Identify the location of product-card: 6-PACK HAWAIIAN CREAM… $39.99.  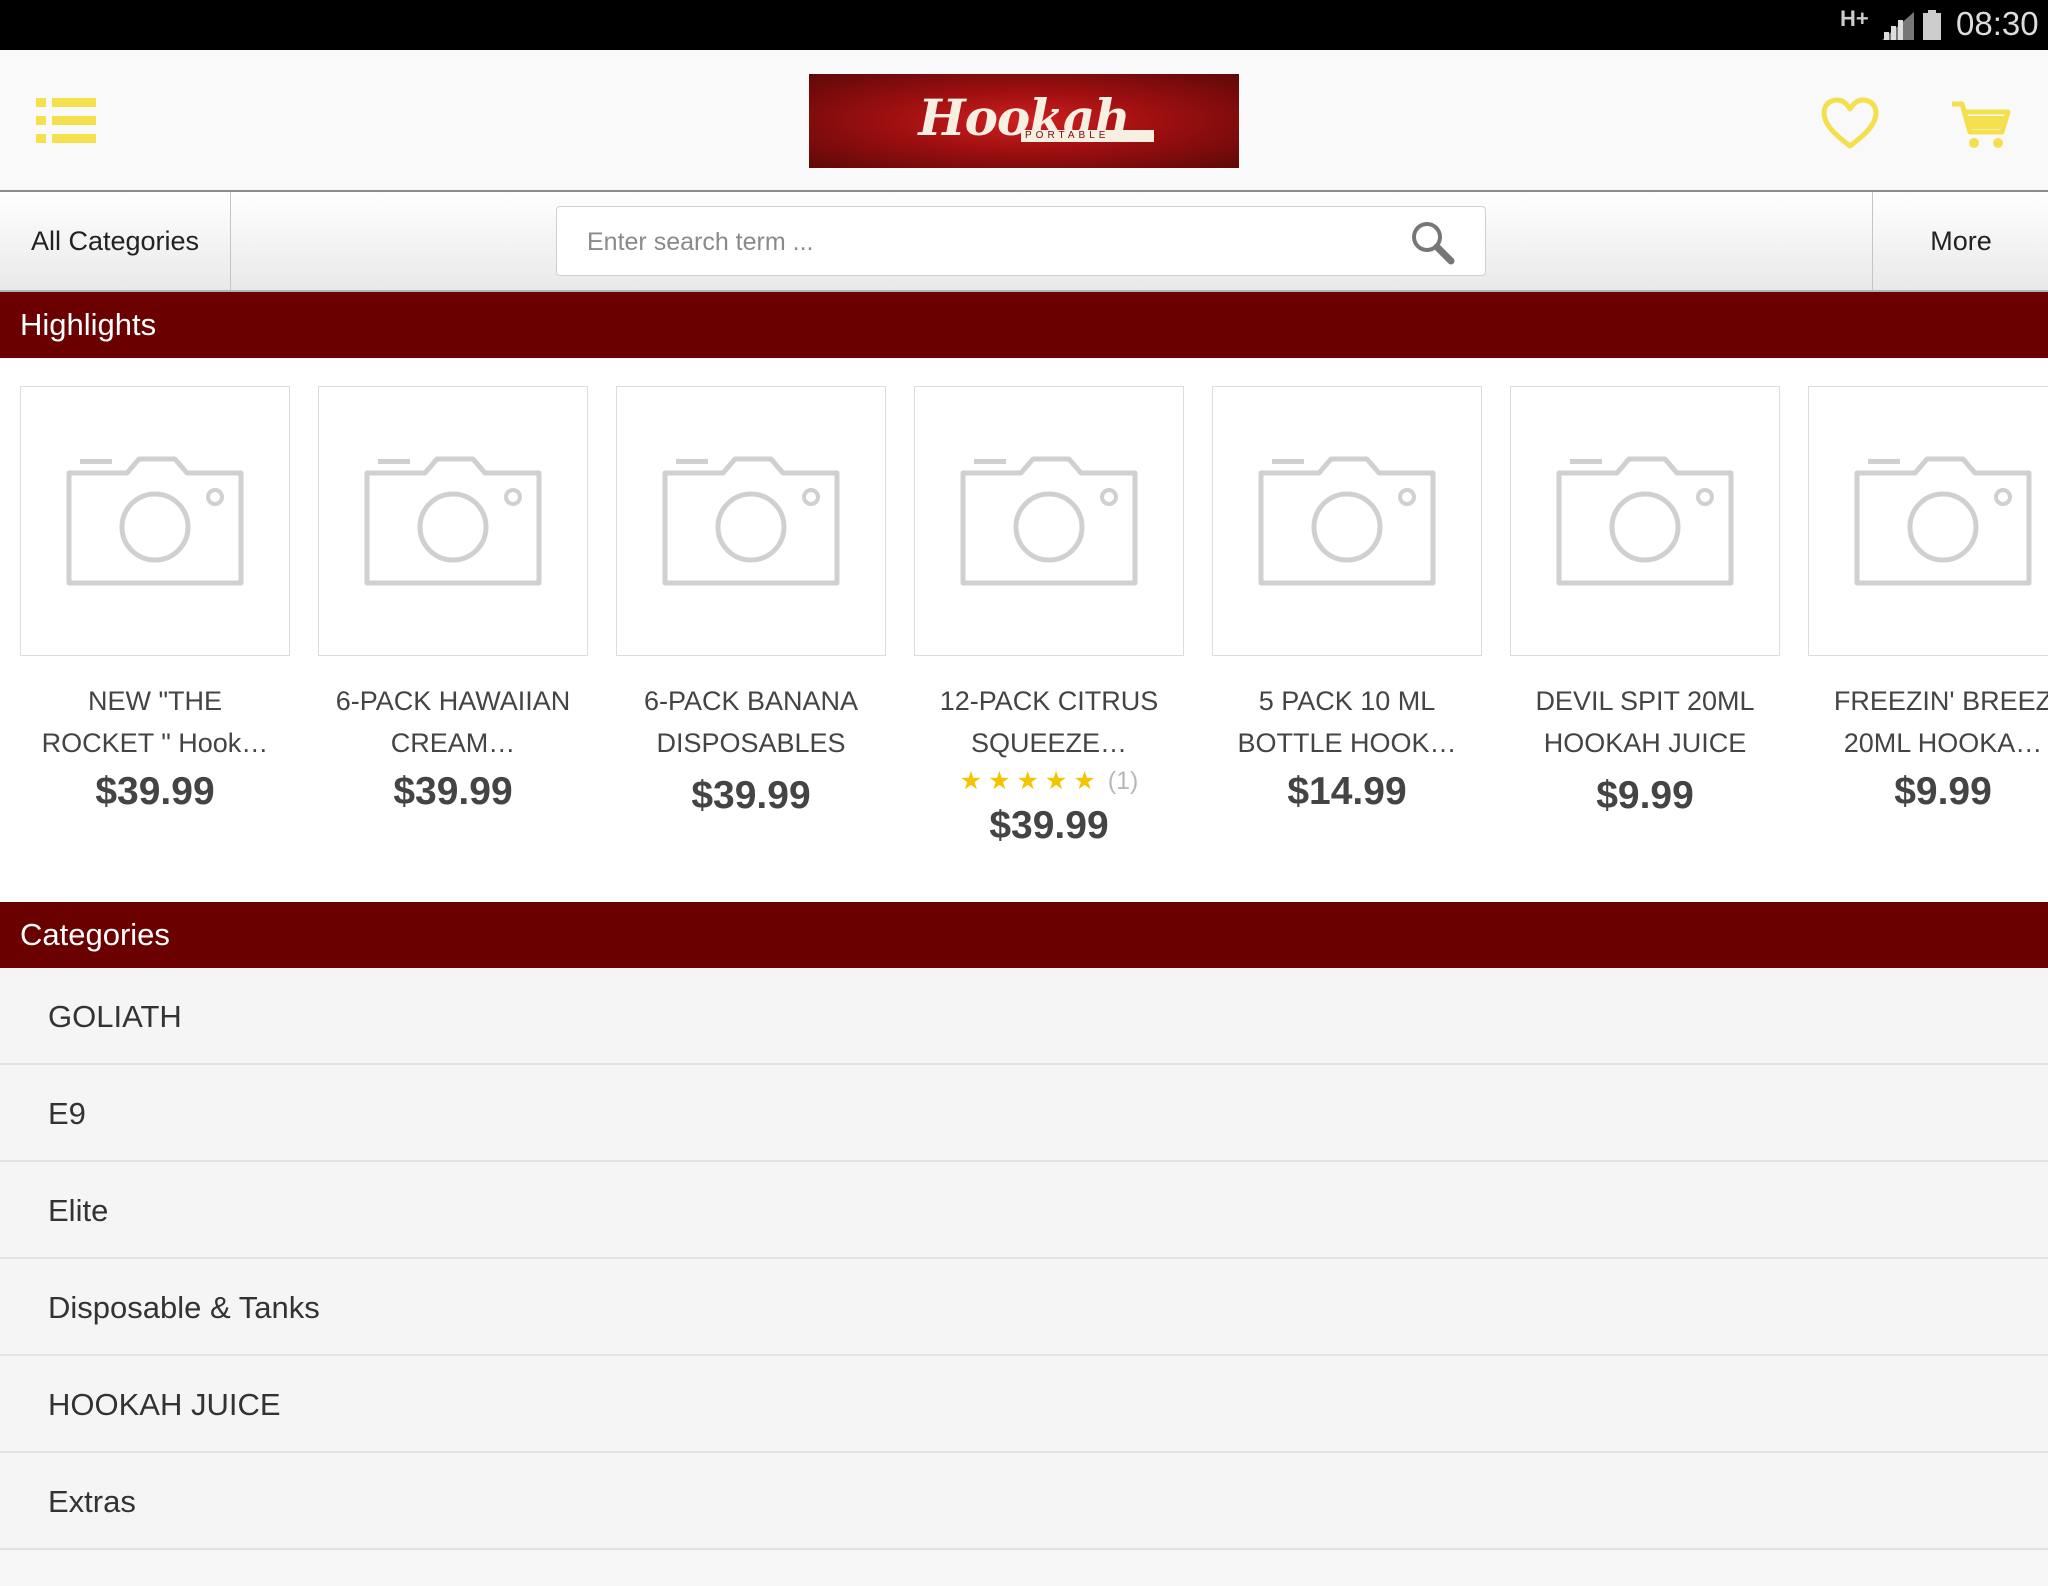
(453, 600).